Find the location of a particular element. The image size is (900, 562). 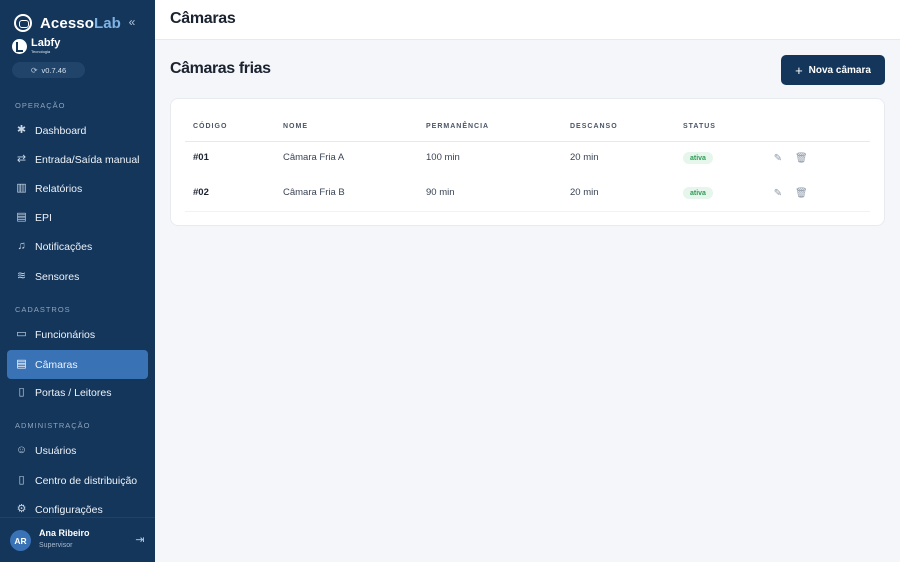

dashboard-icon: ✱ is located at coordinates (21, 130).